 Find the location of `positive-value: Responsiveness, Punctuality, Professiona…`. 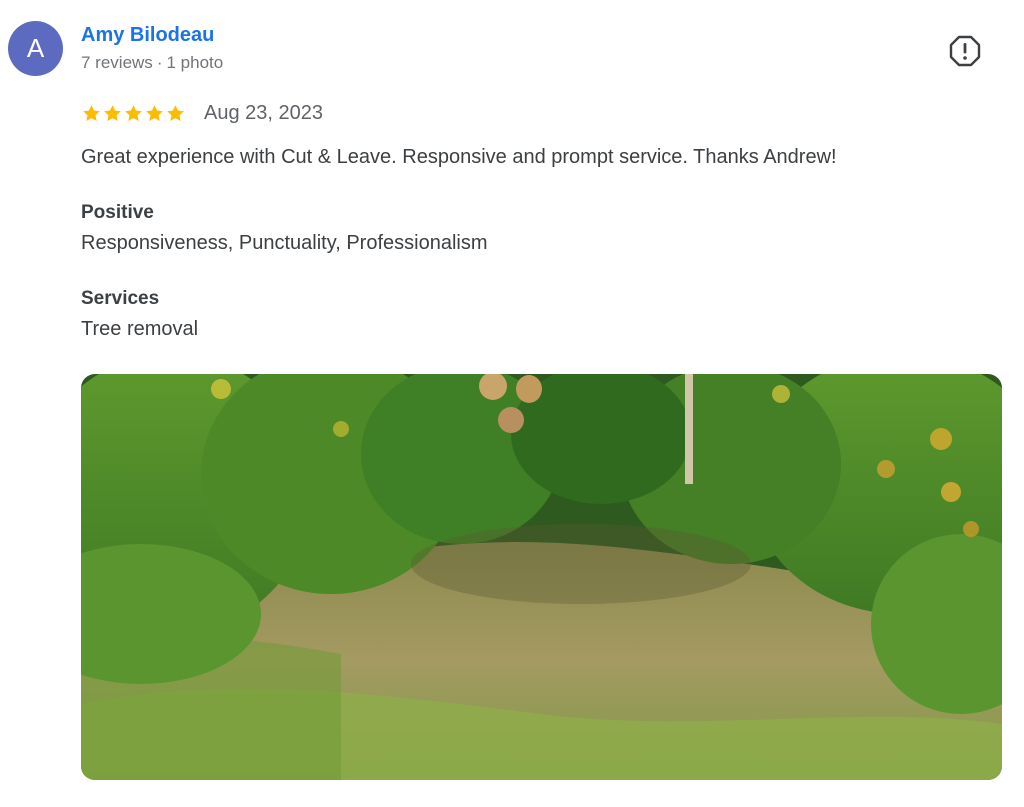

positive-value: Responsiveness, Punctuality, Professiona… is located at coordinates (284, 243).